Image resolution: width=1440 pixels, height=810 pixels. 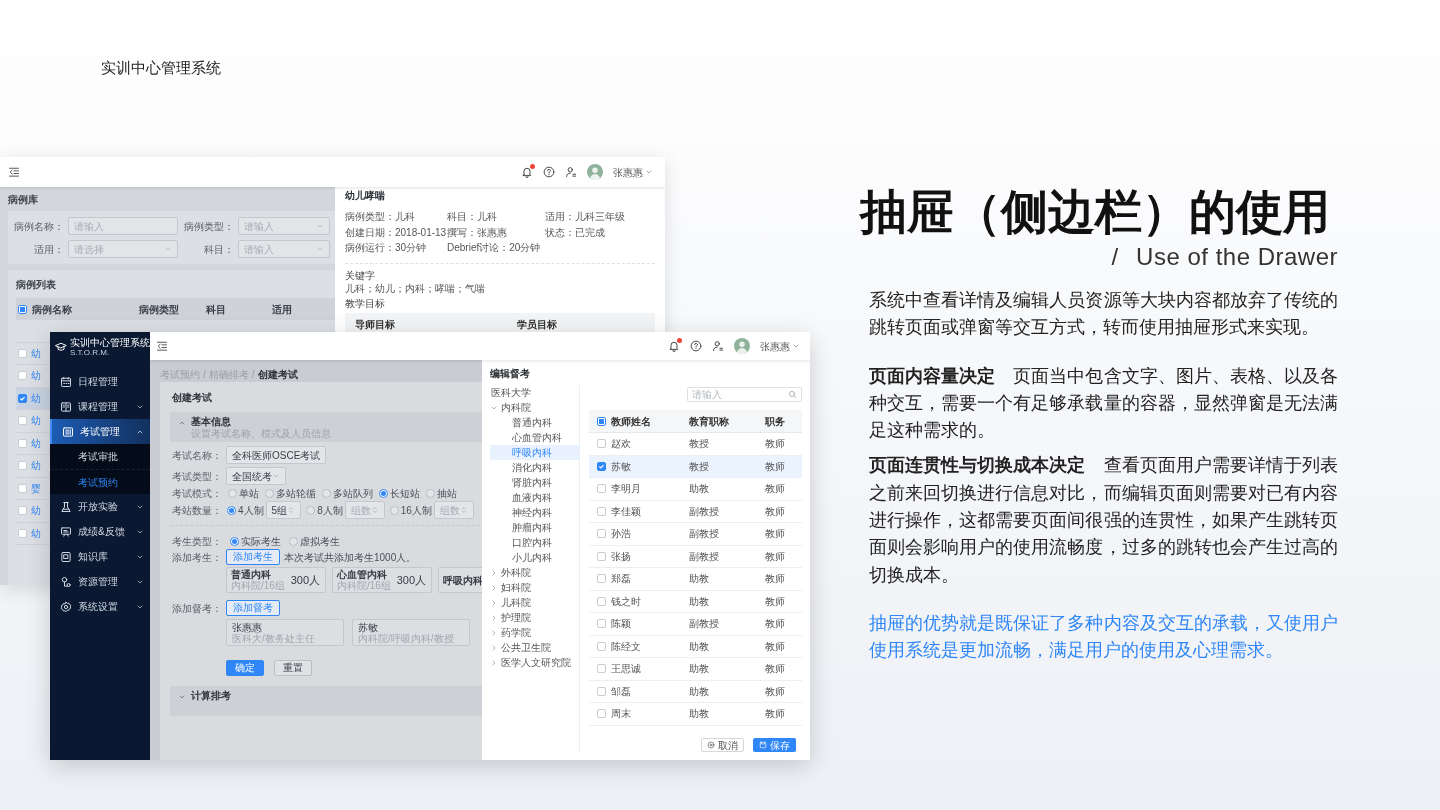 I want to click on save-button: 保存, so click(x=774, y=745).